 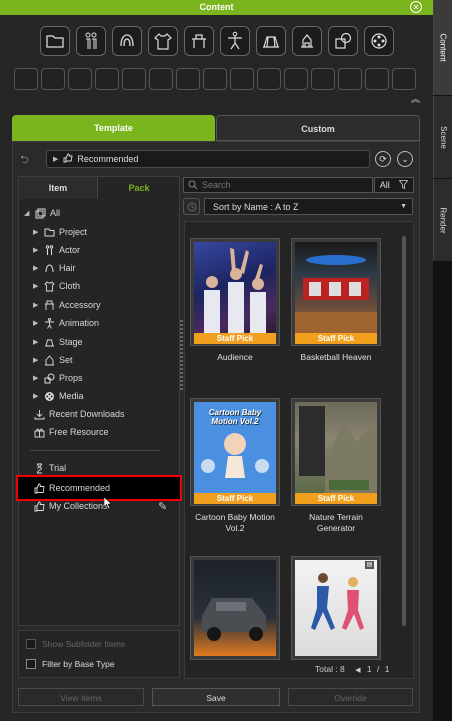 What do you see at coordinates (39, 414) in the screenshot?
I see `download-icon` at bounding box center [39, 414].